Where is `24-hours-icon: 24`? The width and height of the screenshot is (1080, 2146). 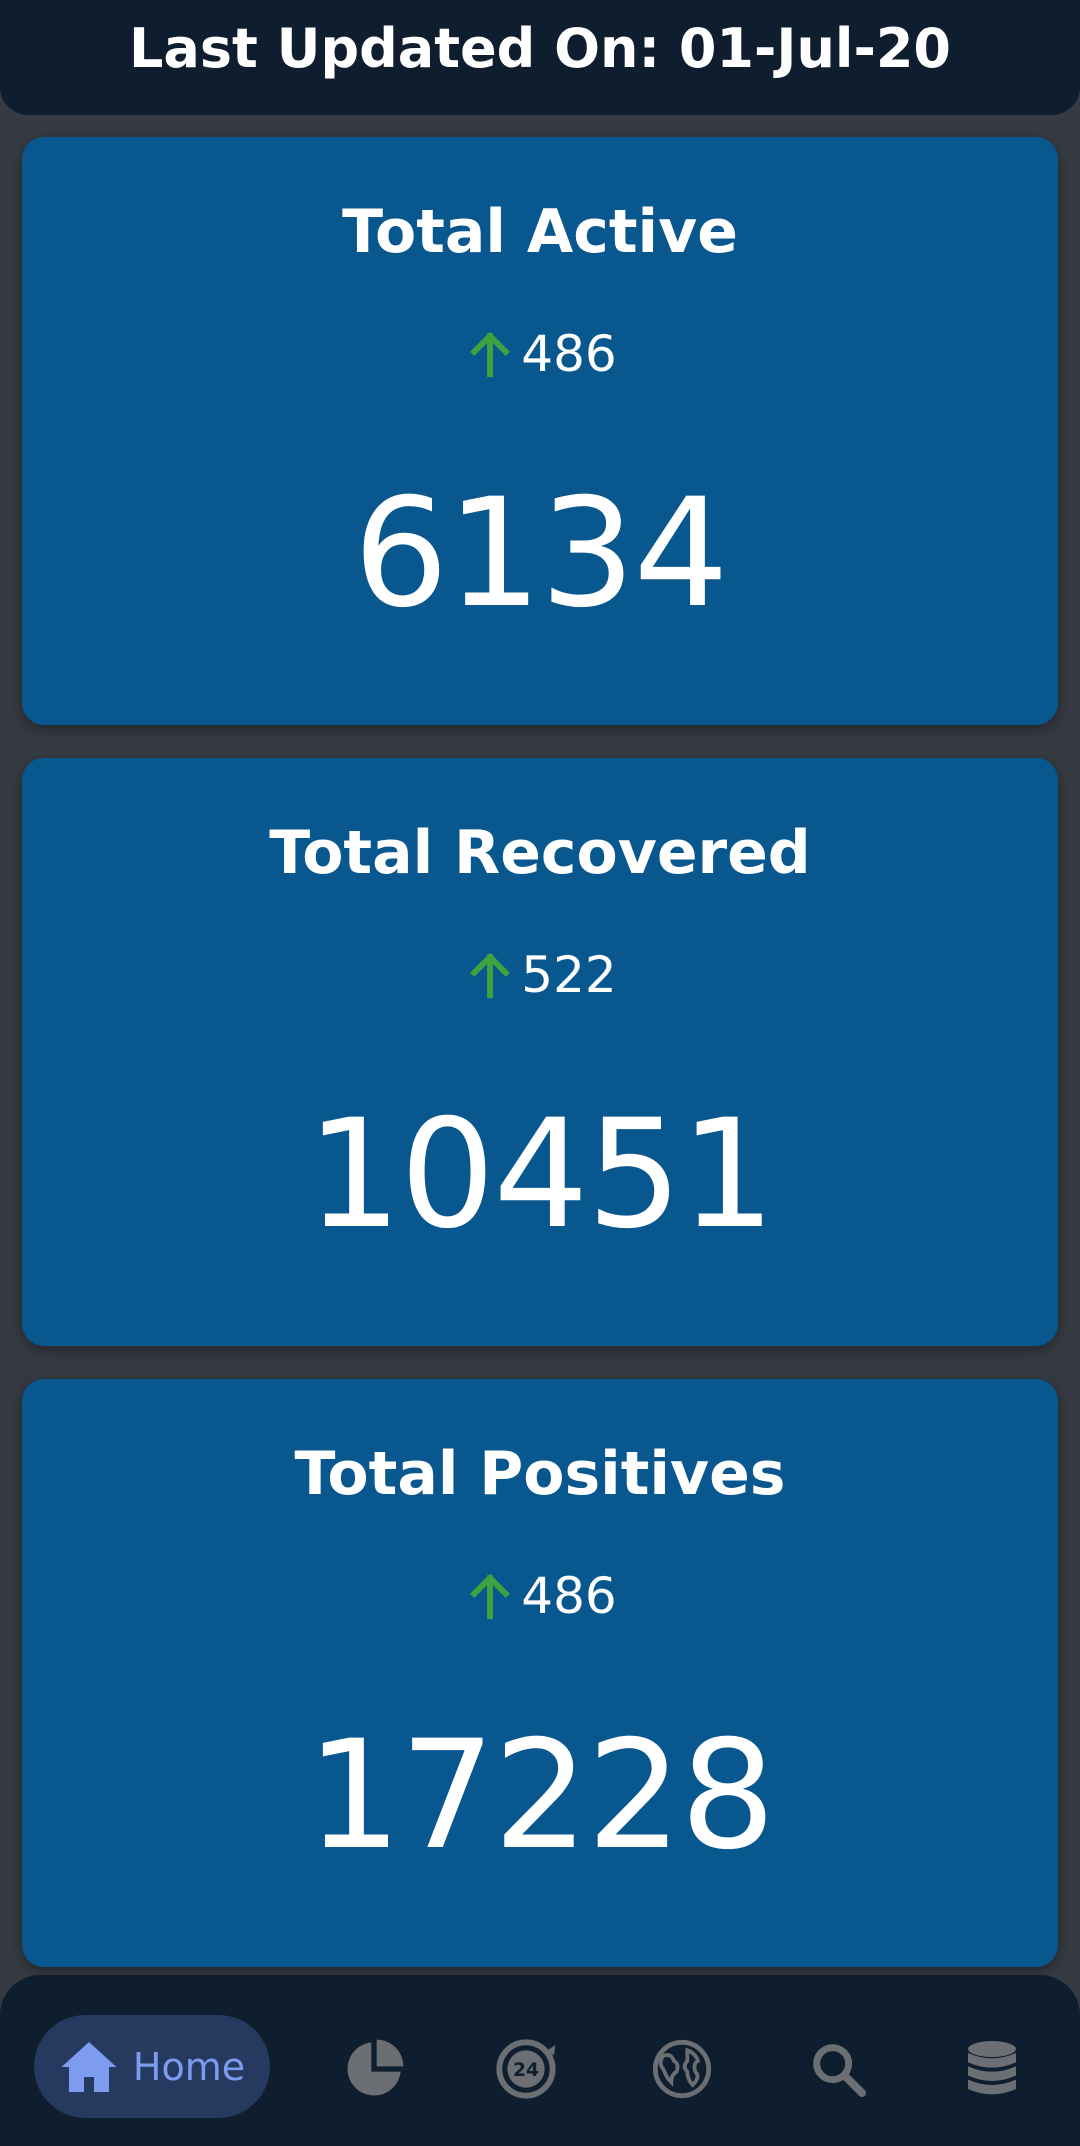 24-hours-icon: 24 is located at coordinates (526, 2069).